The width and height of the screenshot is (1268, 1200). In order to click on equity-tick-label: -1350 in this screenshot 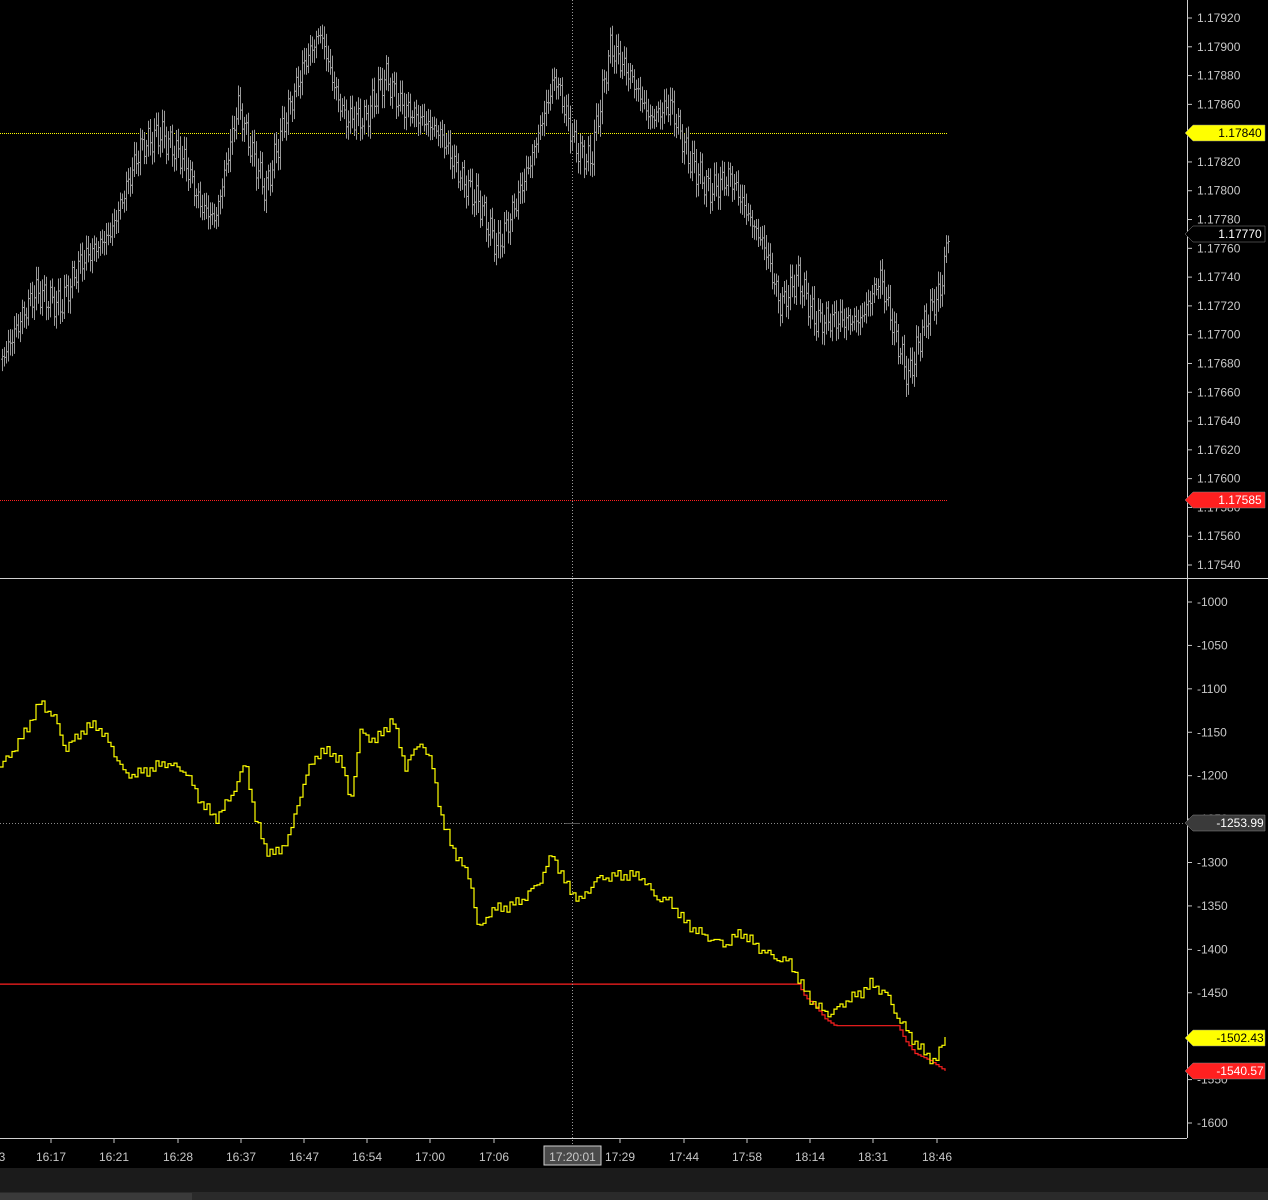, I will do `click(1212, 906)`.